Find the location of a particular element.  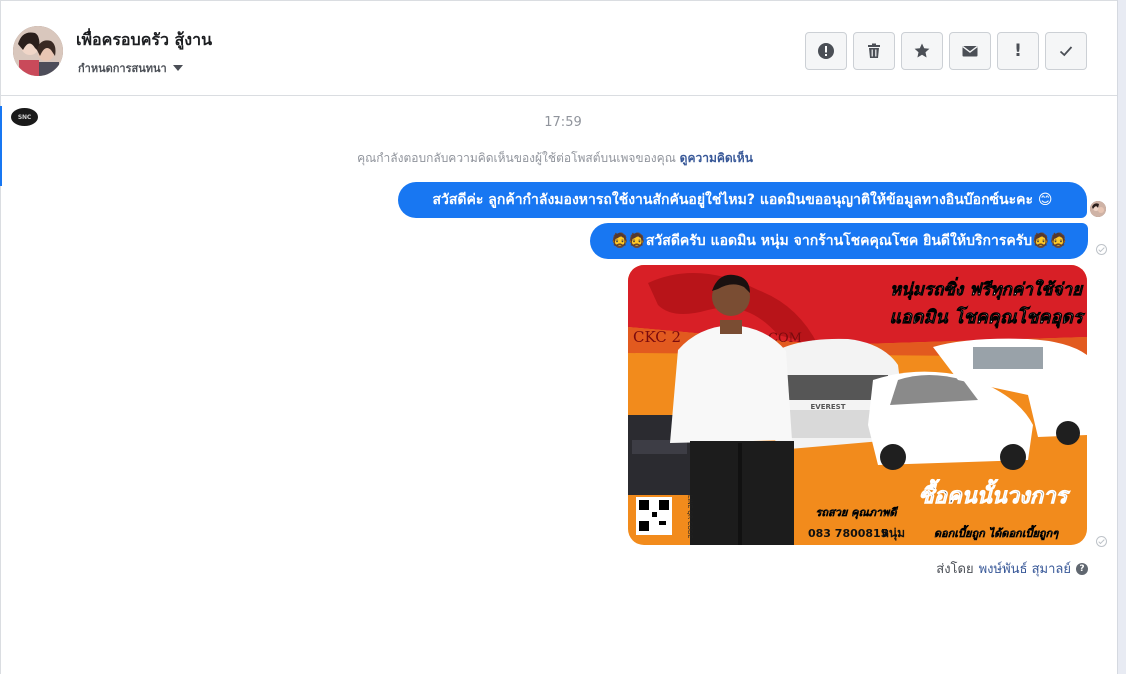

scrollbar is located at coordinates (1121, 337).